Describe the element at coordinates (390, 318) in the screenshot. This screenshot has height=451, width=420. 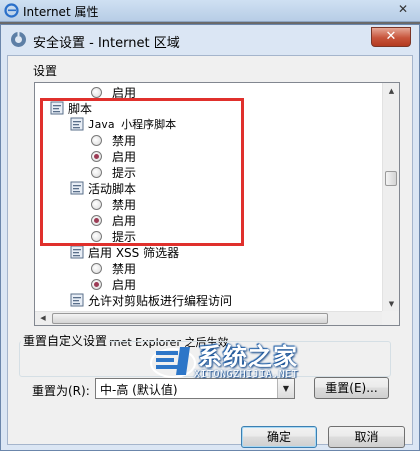
I see `scrollbar-corner` at that location.